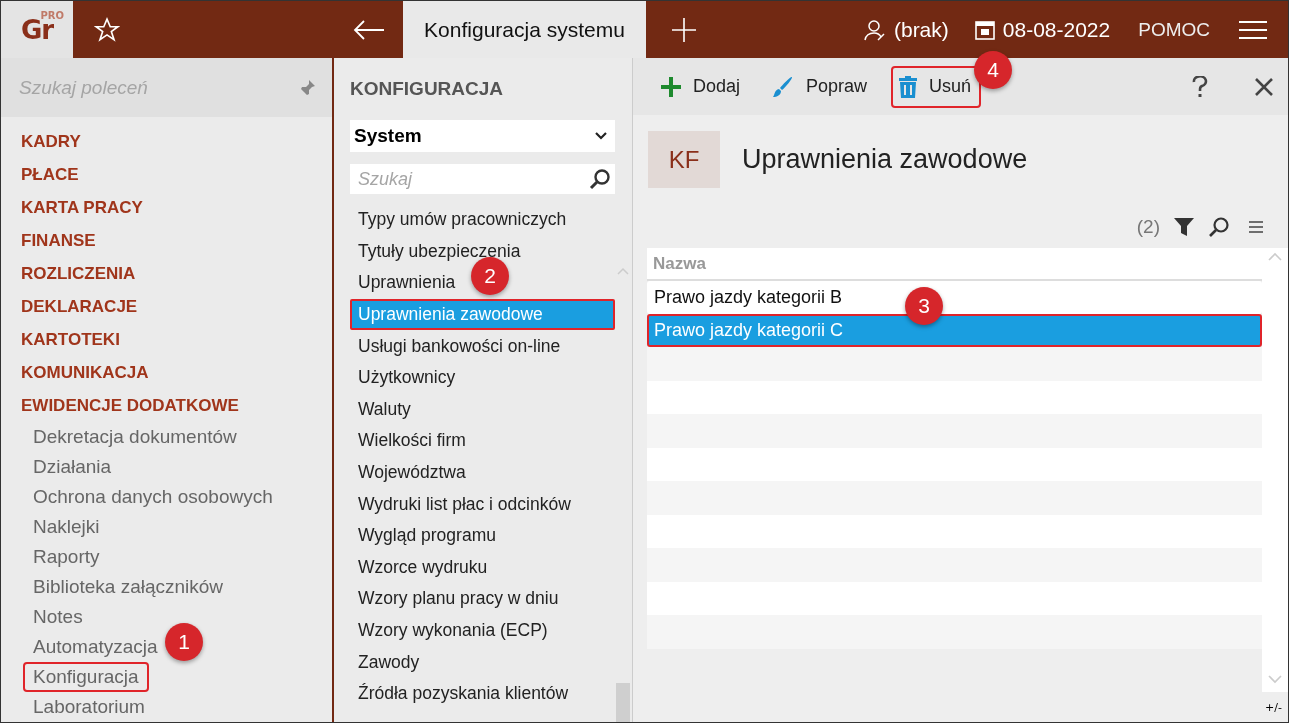  I want to click on menu-section: PŁACE, so click(50, 174).